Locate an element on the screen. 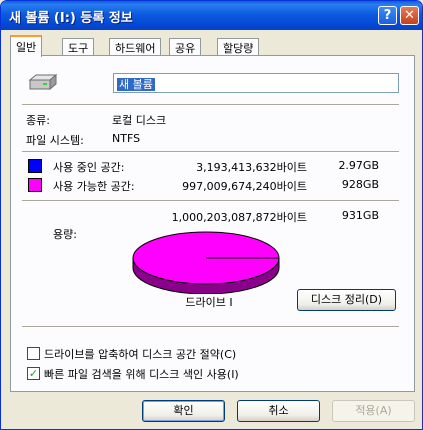 The width and height of the screenshot is (423, 430). free-space-bytes: 997,009,674,240바이트 is located at coordinates (244, 186).